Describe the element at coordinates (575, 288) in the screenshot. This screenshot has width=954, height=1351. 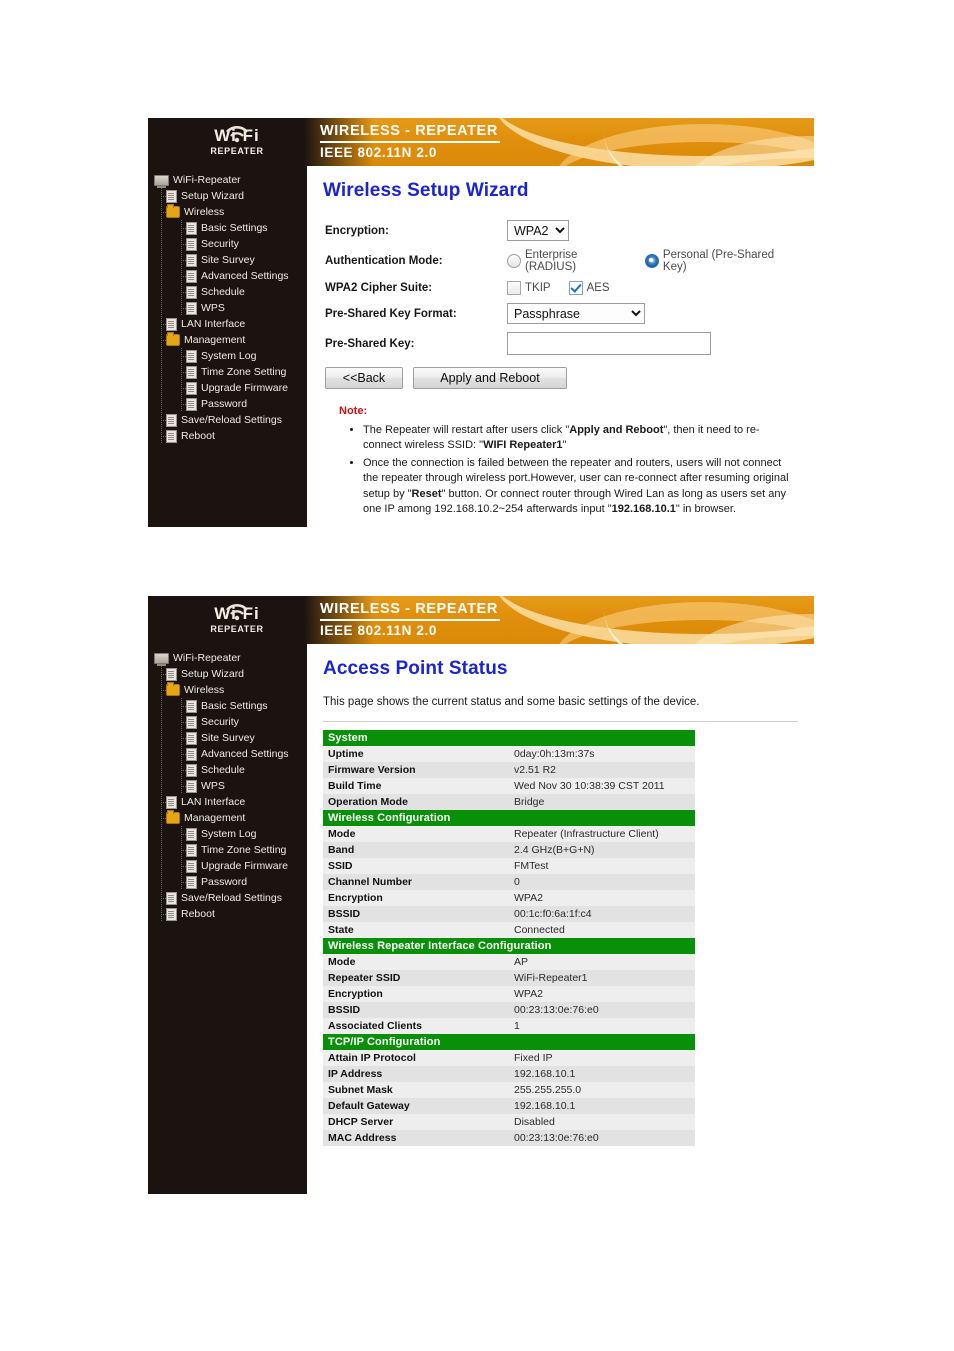
I see `checkbox-aes` at that location.